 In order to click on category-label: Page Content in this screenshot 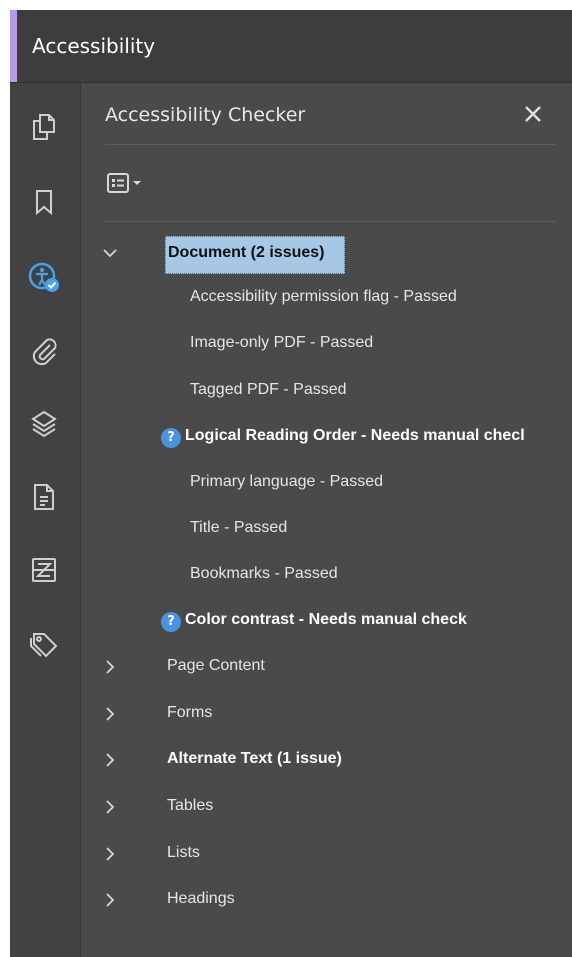, I will do `click(216, 665)`.